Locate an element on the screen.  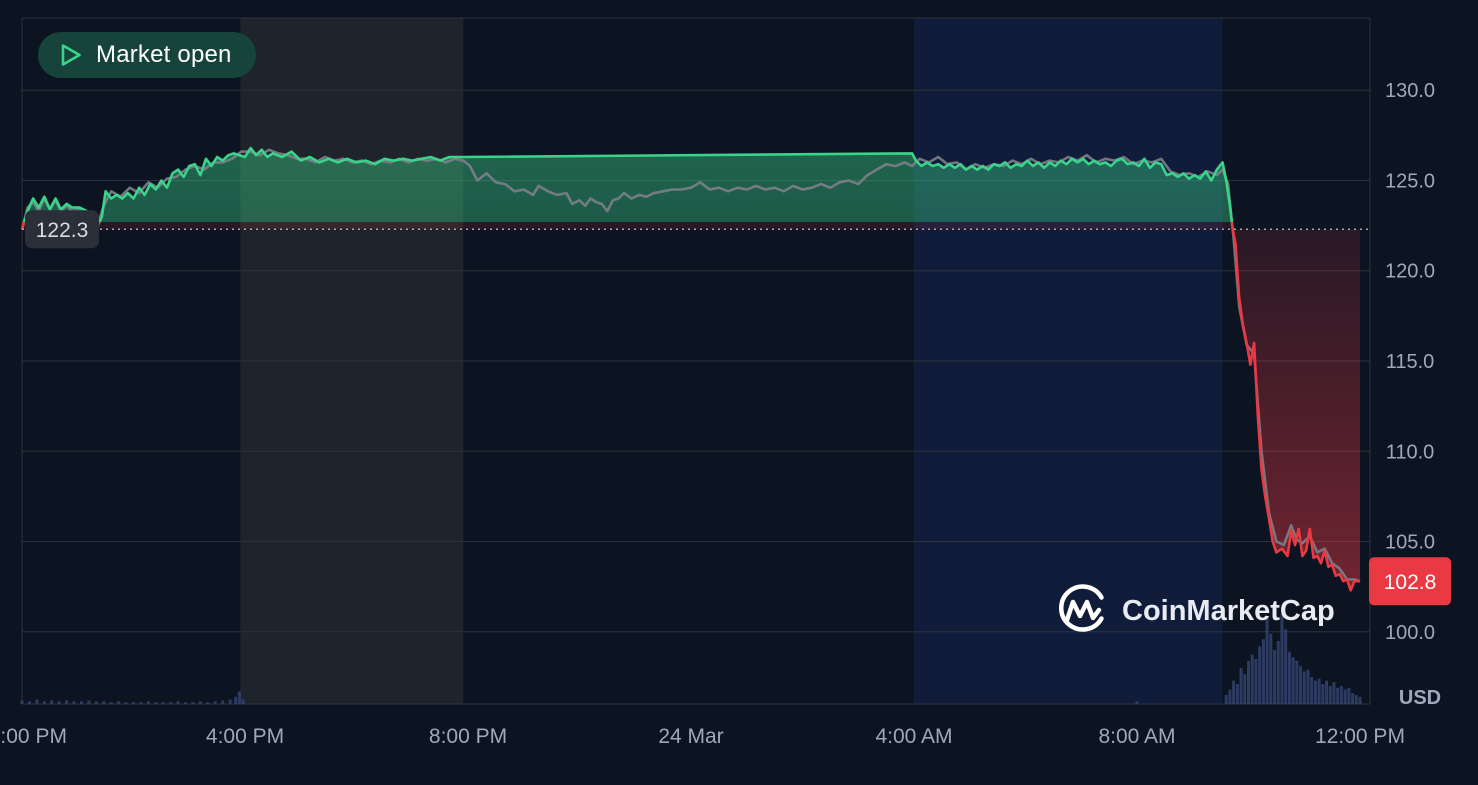
x-tick-label: 8:00 PM is located at coordinates (468, 736).